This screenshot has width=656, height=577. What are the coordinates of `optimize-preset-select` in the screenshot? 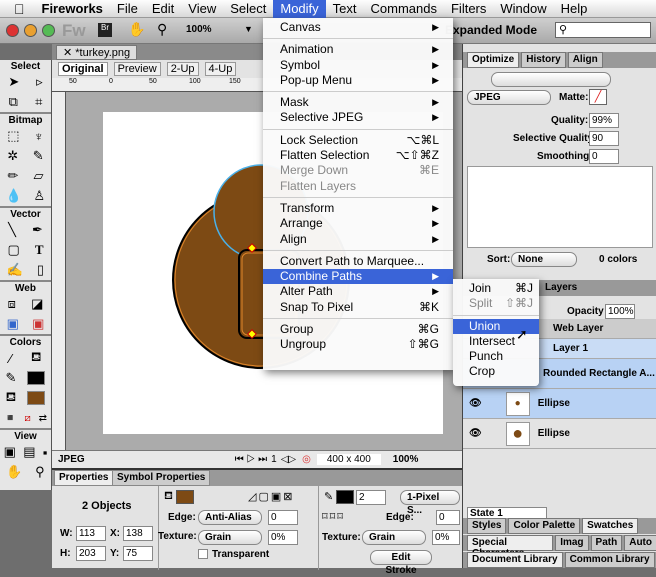 It's located at (551, 79).